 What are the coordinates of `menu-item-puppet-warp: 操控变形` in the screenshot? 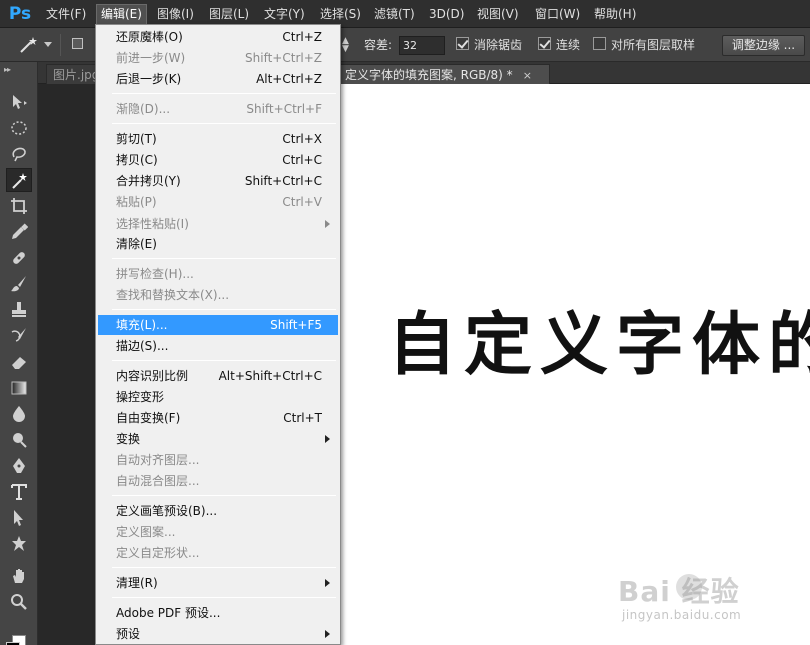 It's located at (218, 397).